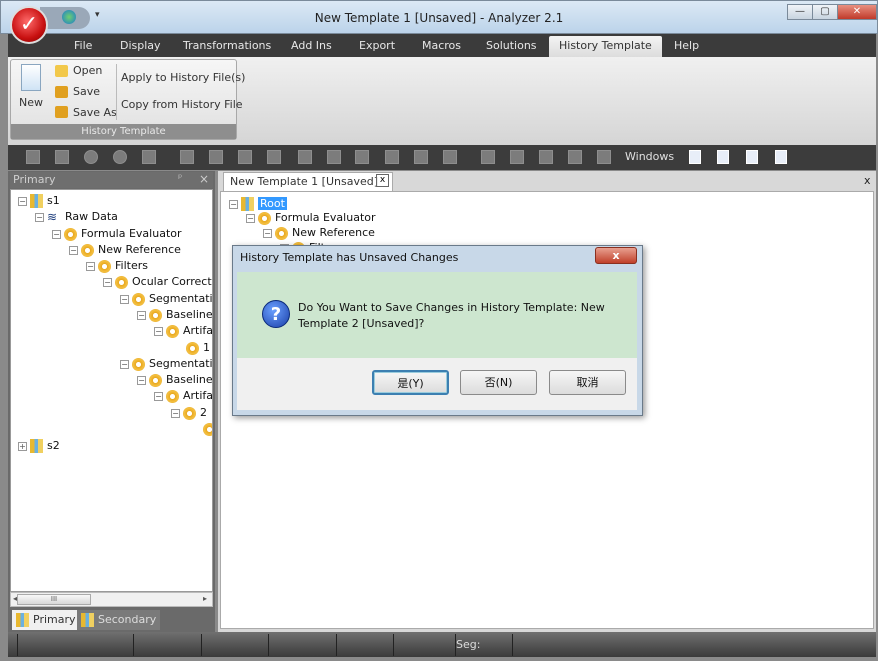 The image size is (878, 661). I want to click on tree-node: − ≋ Raw Data, so click(76, 217).